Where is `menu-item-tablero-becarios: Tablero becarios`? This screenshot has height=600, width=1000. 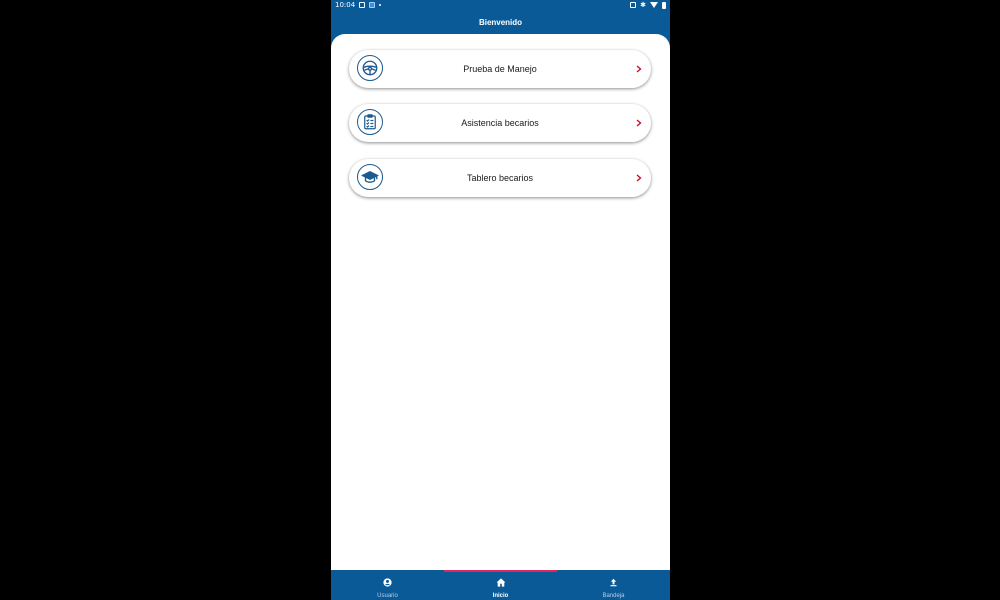 menu-item-tablero-becarios: Tablero becarios is located at coordinates (500, 178).